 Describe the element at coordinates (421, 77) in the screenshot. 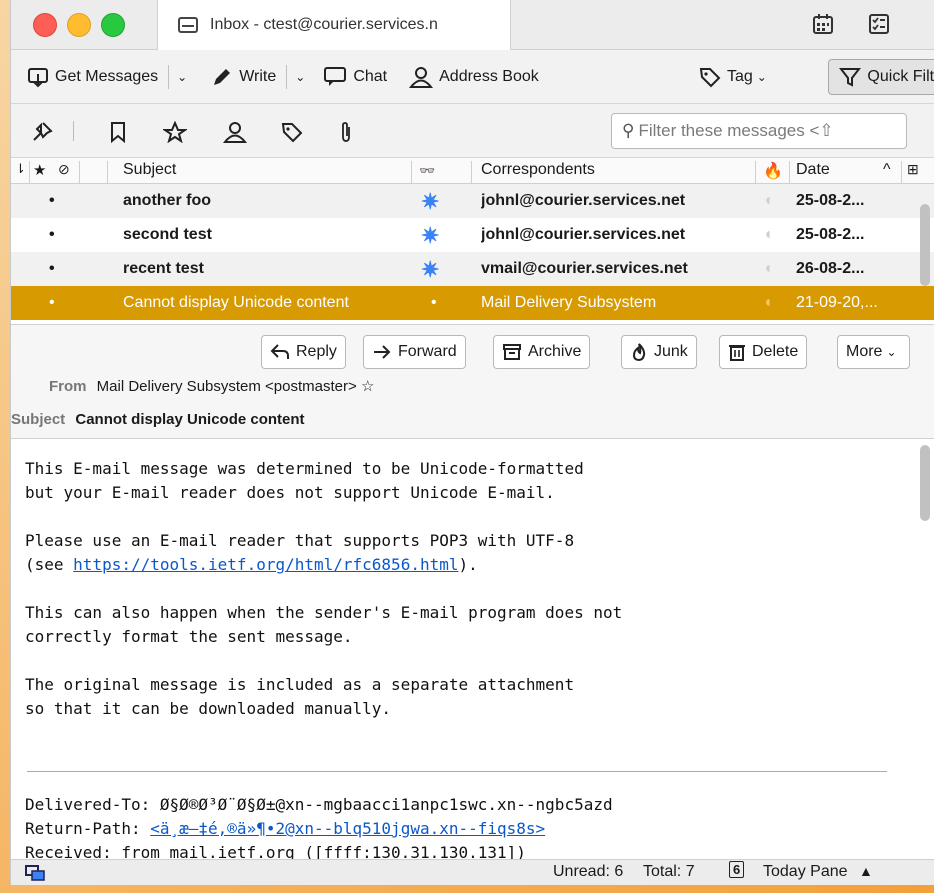

I see `address-book-icon` at that location.